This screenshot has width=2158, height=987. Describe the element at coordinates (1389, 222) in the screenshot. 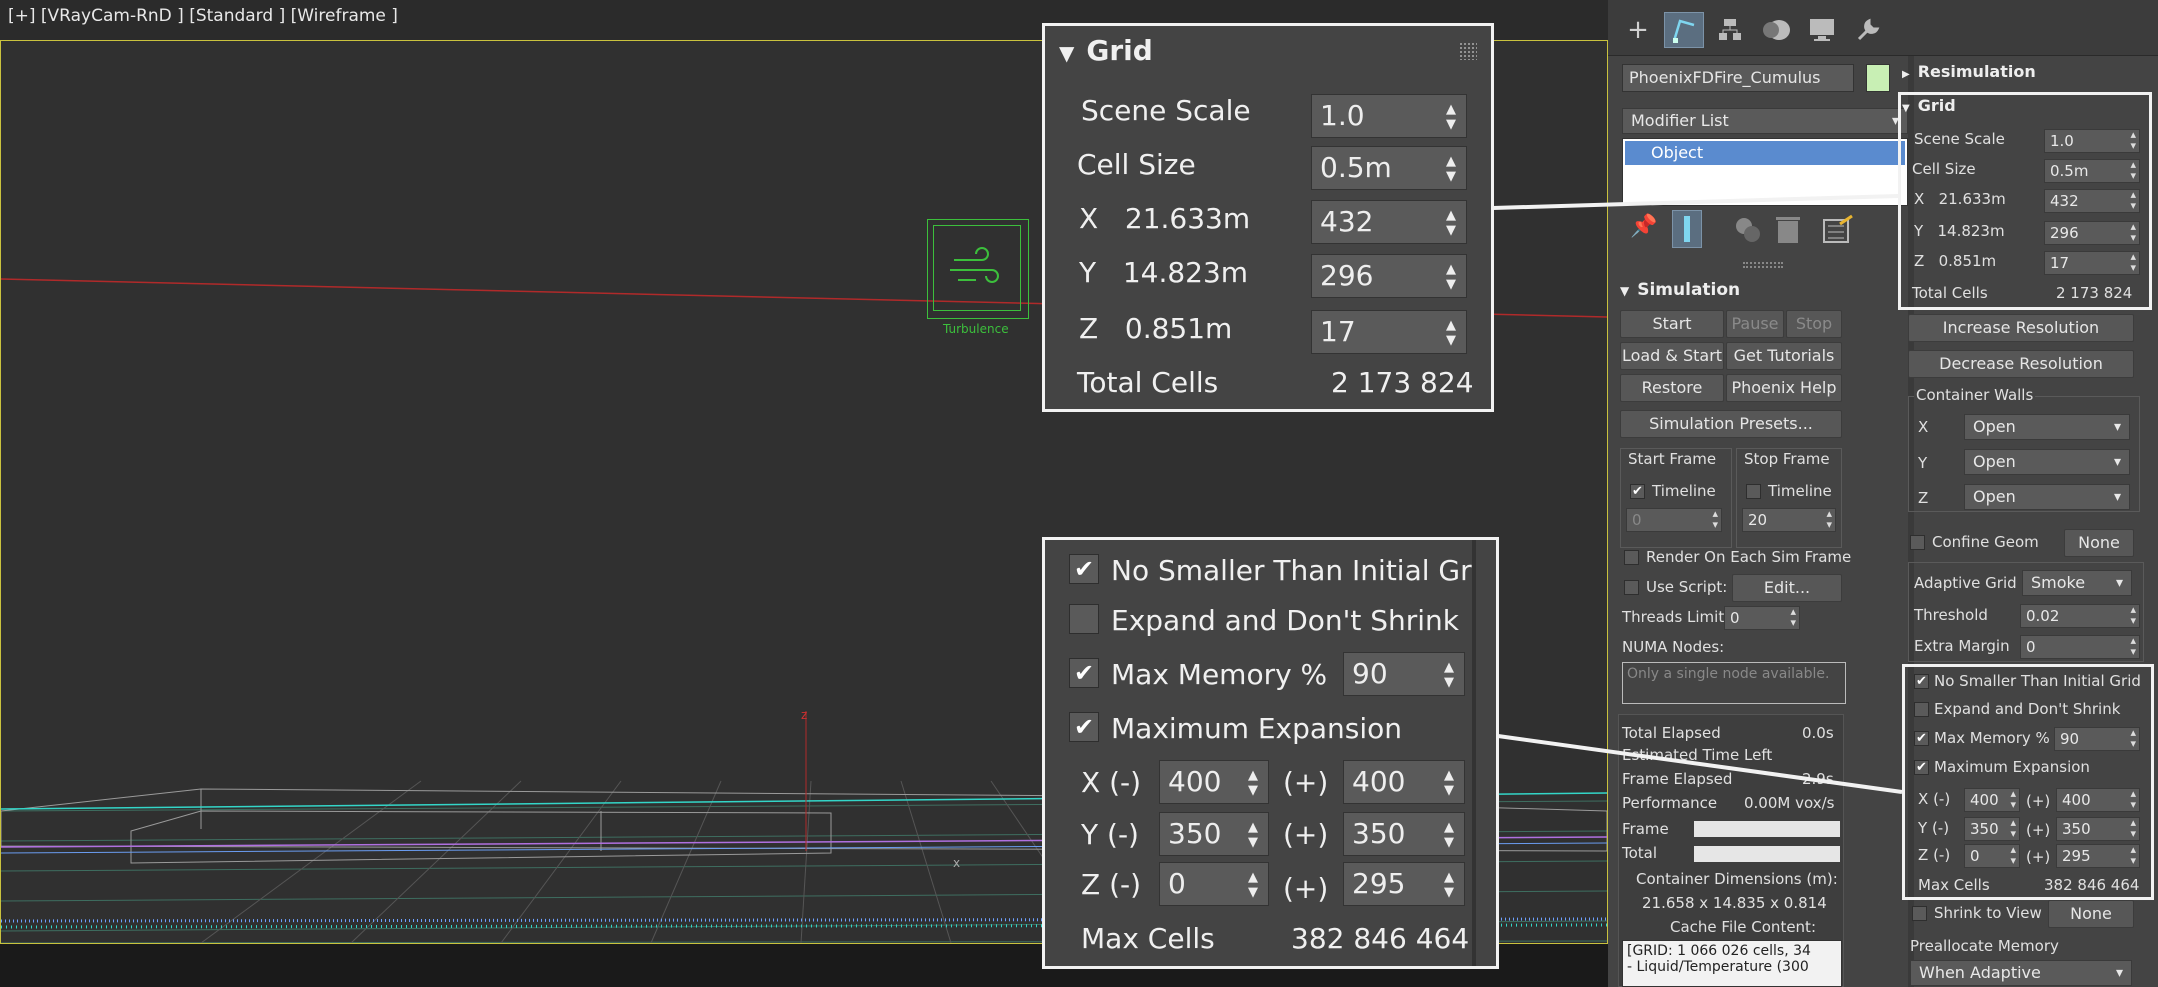

I see `x-cells-spinner: 432` at that location.